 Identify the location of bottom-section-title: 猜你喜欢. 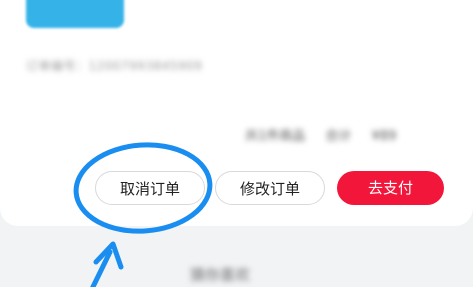
(220, 275).